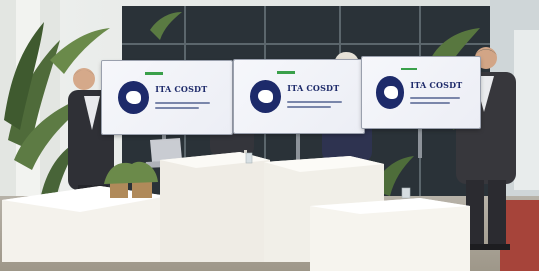 The image size is (539, 271). Describe the element at coordinates (249, 158) in the screenshot. I see `water-glass` at that location.